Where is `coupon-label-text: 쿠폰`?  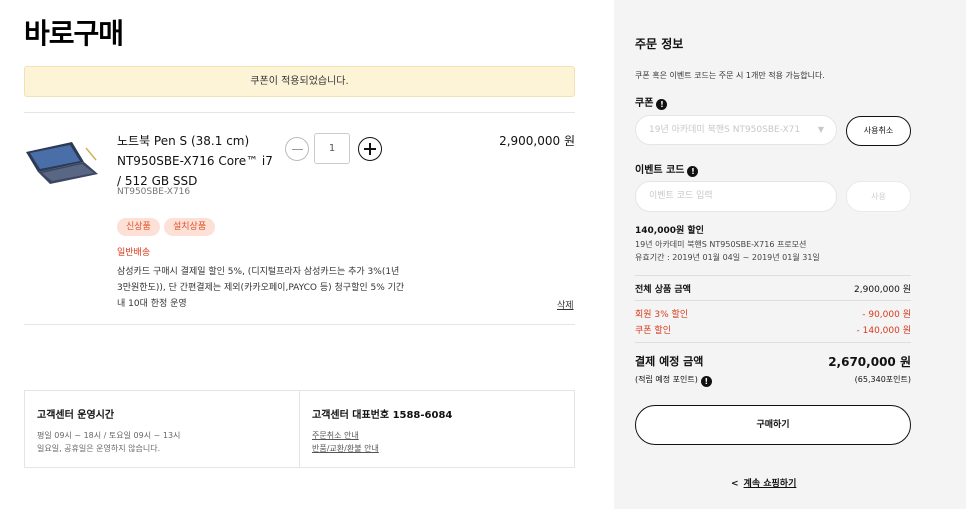 coupon-label-text: 쿠폰 is located at coordinates (644, 103).